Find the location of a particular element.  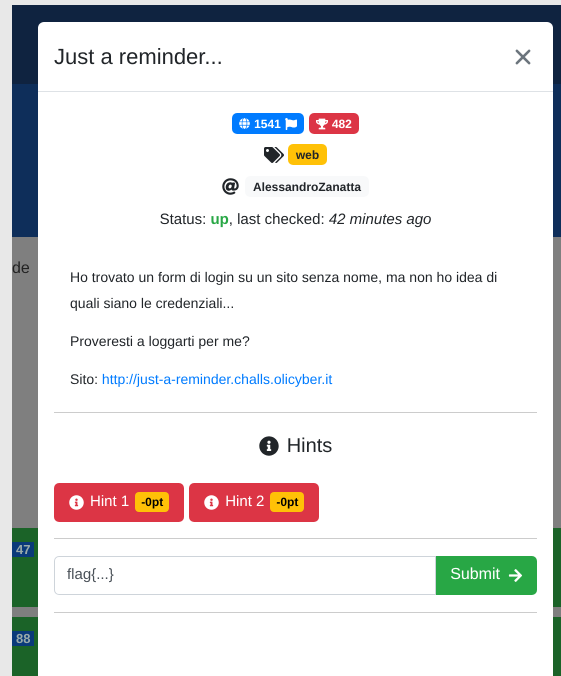

tag-badge: web is located at coordinates (308, 154).